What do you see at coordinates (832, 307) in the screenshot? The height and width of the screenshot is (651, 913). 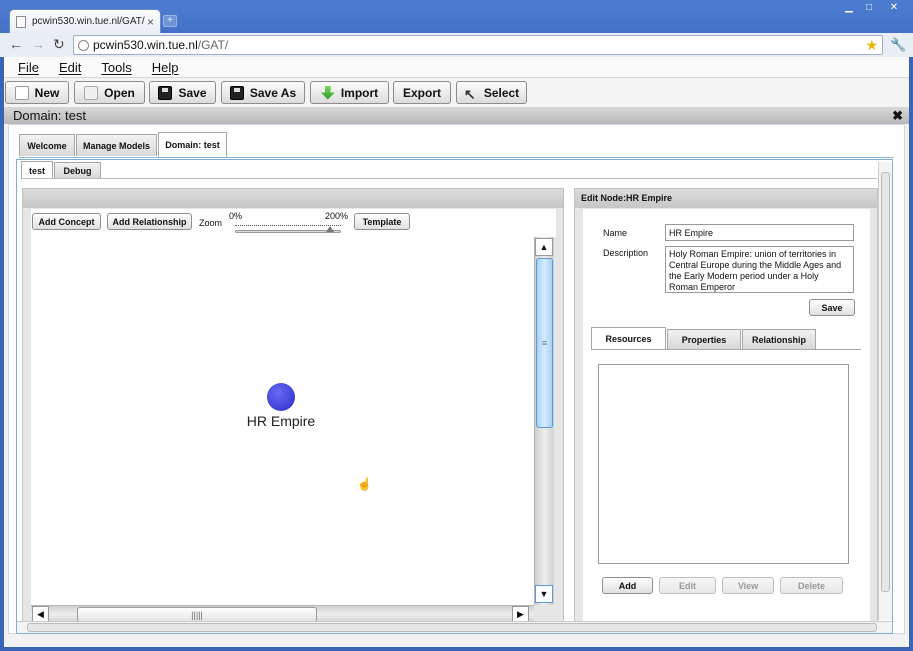 I see `save-node-button: Save` at bounding box center [832, 307].